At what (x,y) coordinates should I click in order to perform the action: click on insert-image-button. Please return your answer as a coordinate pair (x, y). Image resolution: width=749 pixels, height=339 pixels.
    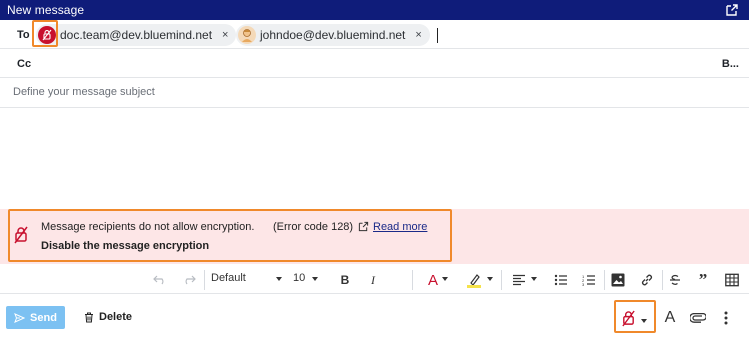
    Looking at the image, I should click on (618, 280).